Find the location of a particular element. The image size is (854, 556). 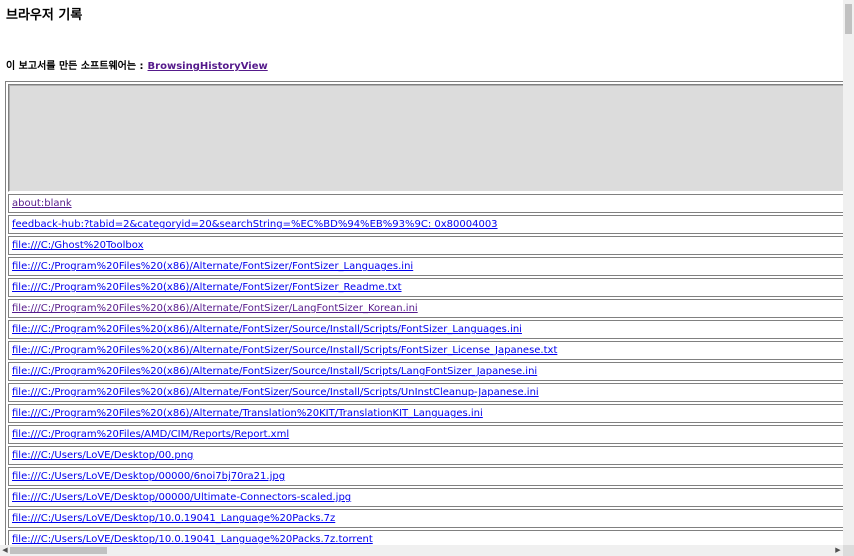

vertical-scroll-thumb is located at coordinates (848, 19).